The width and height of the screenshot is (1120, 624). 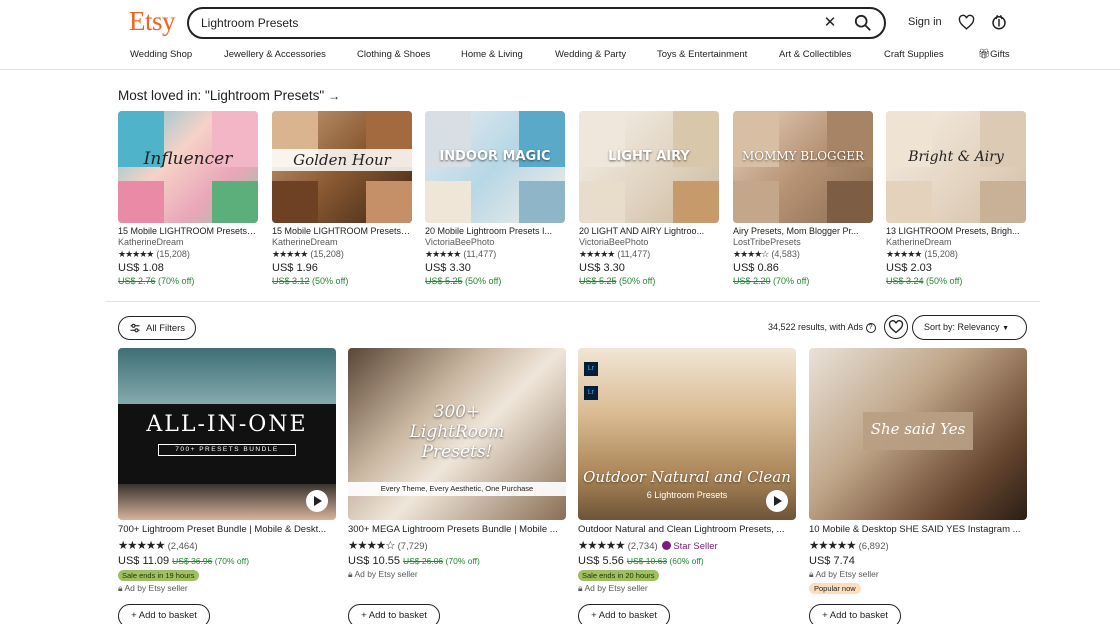 I want to click on search-input, so click(x=501, y=23).